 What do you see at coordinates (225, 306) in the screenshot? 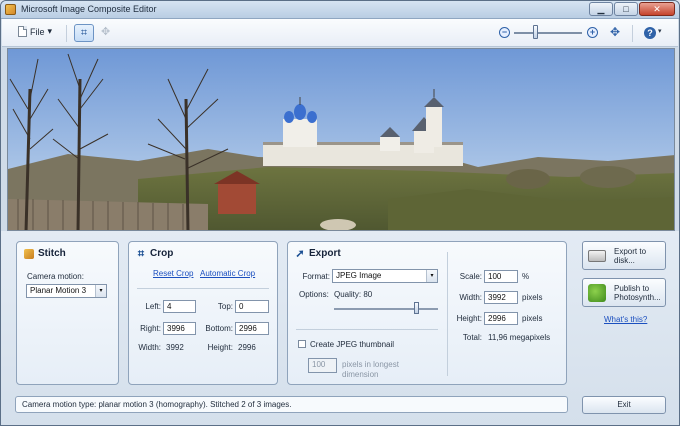
I see `crop-top-label: Top:` at bounding box center [225, 306].